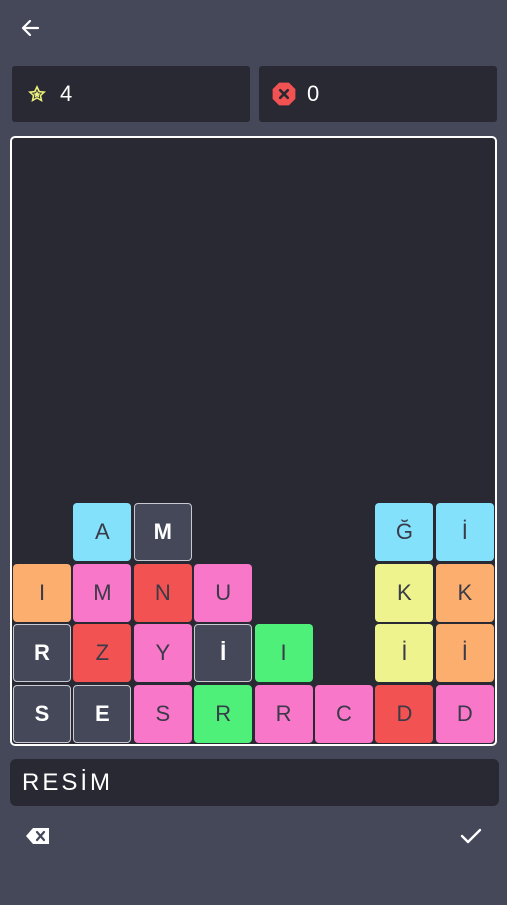 The width and height of the screenshot is (507, 905). Describe the element at coordinates (378, 94) in the screenshot. I see `errors-panel: 0` at that location.